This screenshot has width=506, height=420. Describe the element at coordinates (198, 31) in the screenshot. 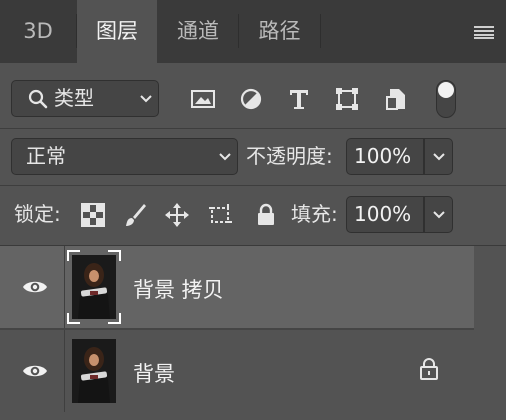

I see `tab-channels: 通道` at that location.